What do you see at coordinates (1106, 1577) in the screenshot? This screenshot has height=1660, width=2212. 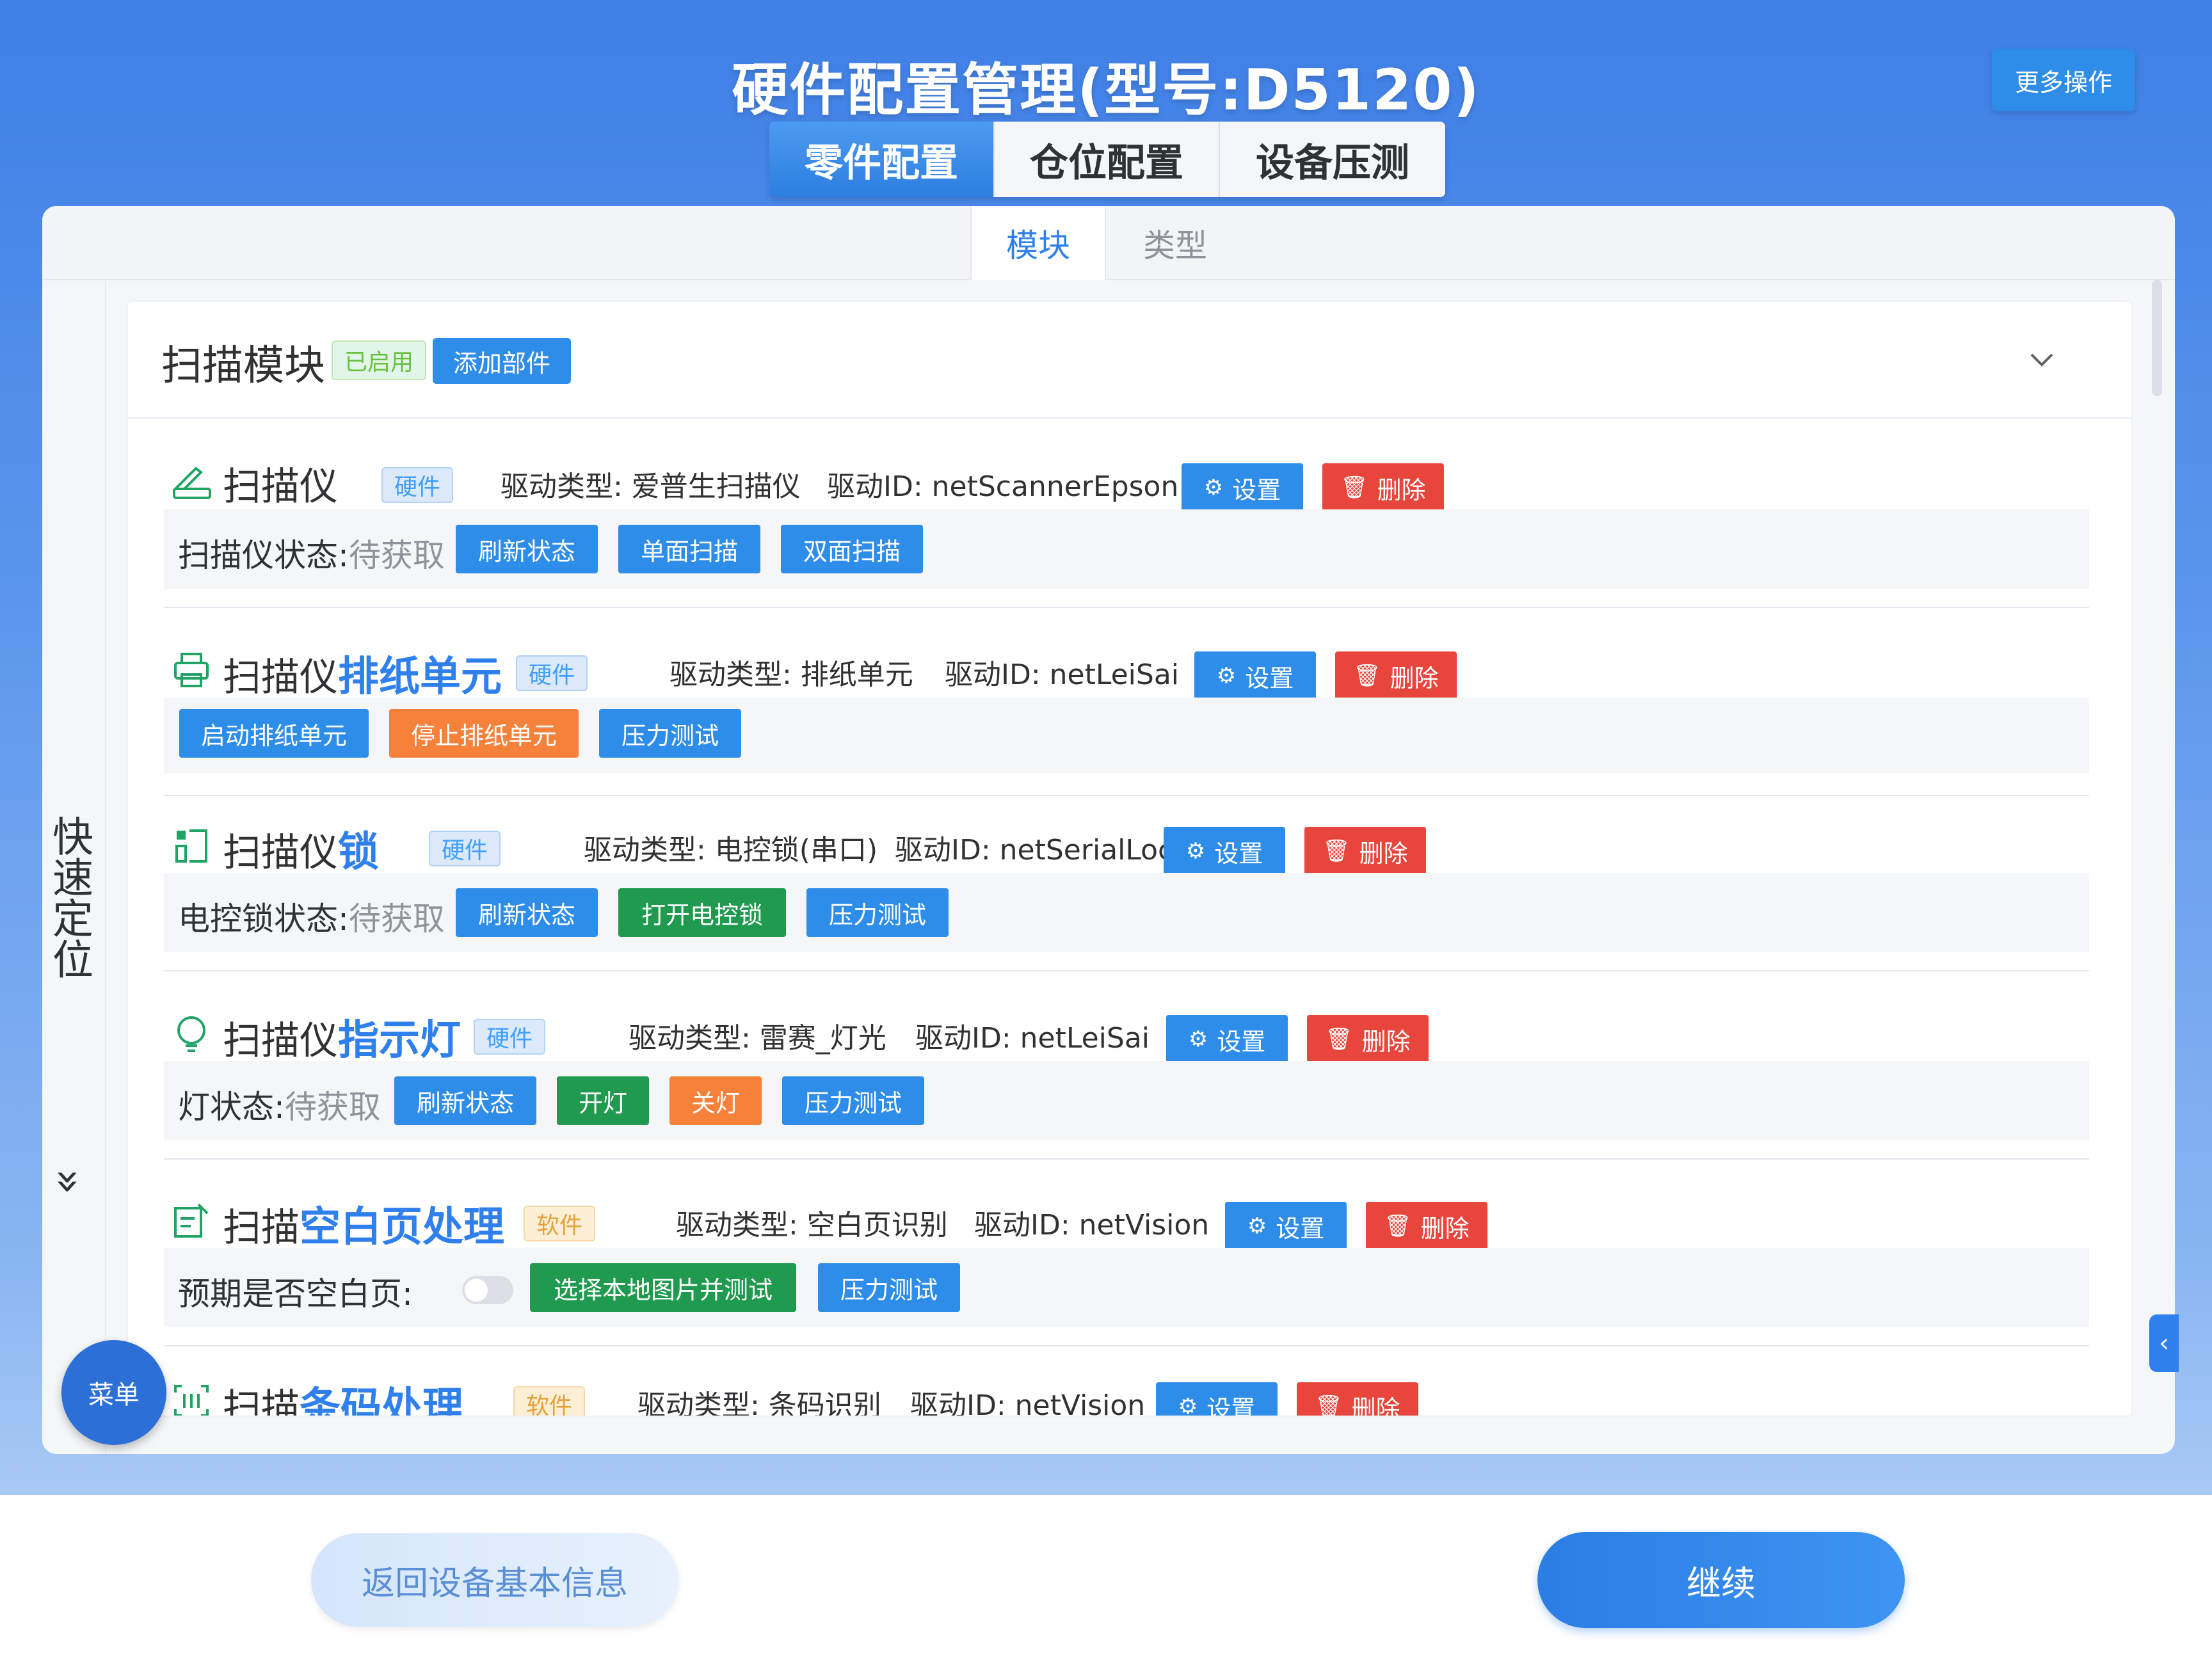 I see `footer: 返回设备基本信息 继续` at bounding box center [1106, 1577].